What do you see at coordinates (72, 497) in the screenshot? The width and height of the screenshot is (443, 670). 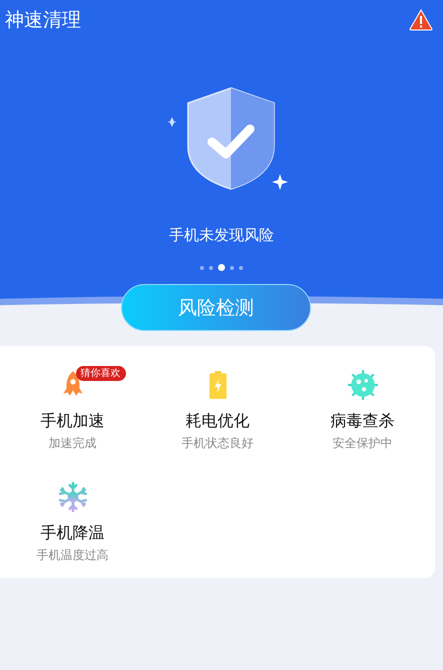 I see `snowflake-icon` at bounding box center [72, 497].